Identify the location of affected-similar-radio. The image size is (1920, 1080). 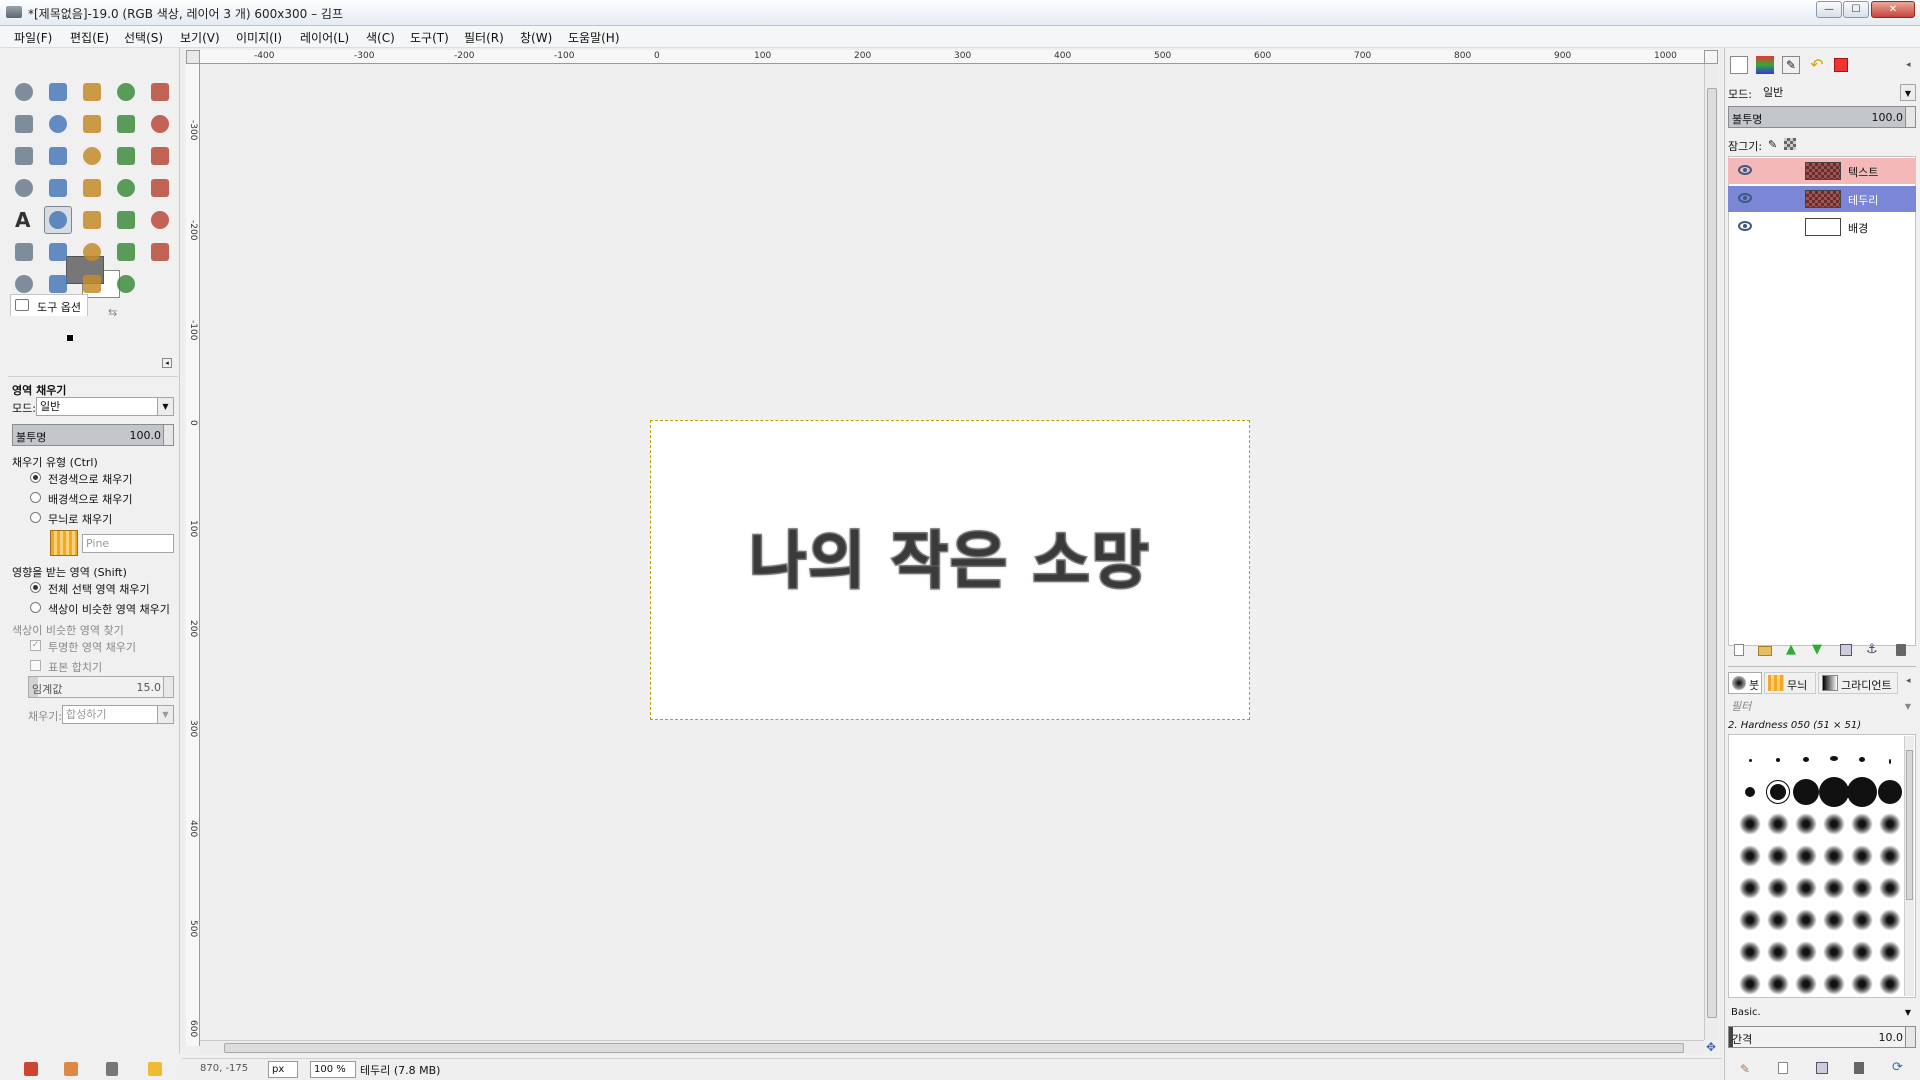
(35, 607).